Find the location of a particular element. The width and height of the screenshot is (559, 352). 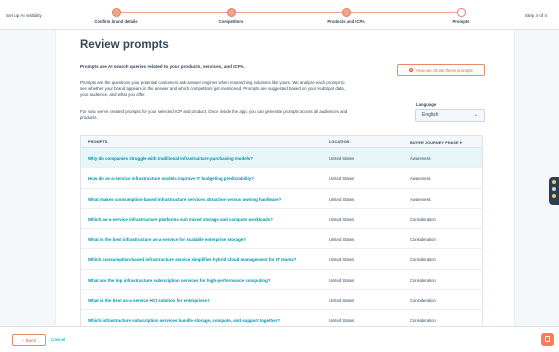

chat-icon is located at coordinates (547, 339).